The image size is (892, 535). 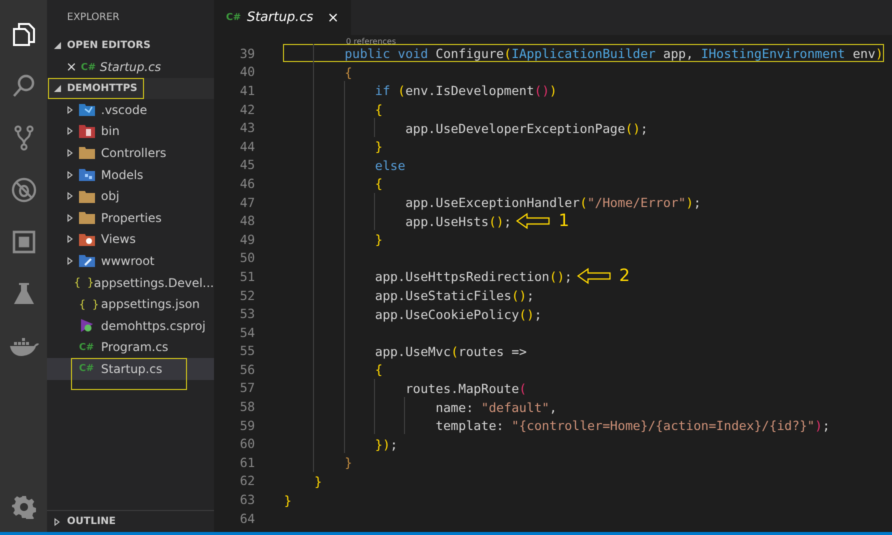 I want to click on annotation-number: 1, so click(x=564, y=220).